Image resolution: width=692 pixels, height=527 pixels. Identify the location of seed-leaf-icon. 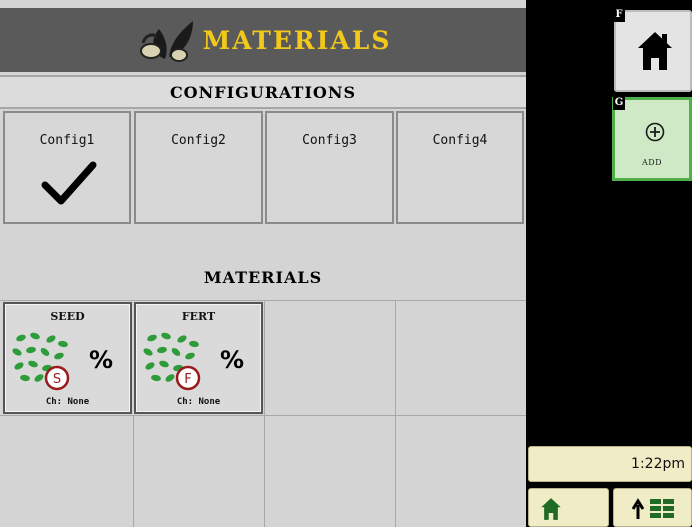
(166, 41).